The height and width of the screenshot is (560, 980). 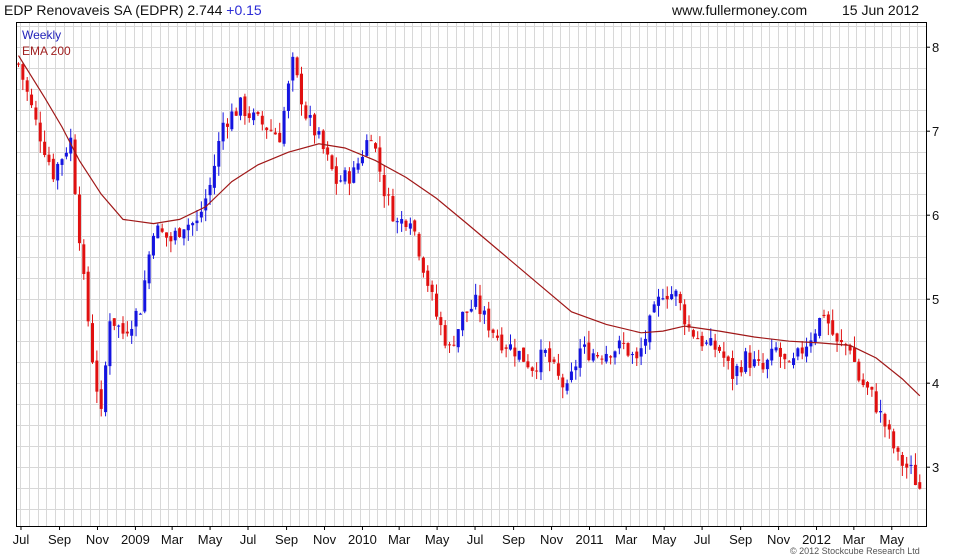 What do you see at coordinates (590, 539) in the screenshot?
I see `x-tick-label: 2011` at bounding box center [590, 539].